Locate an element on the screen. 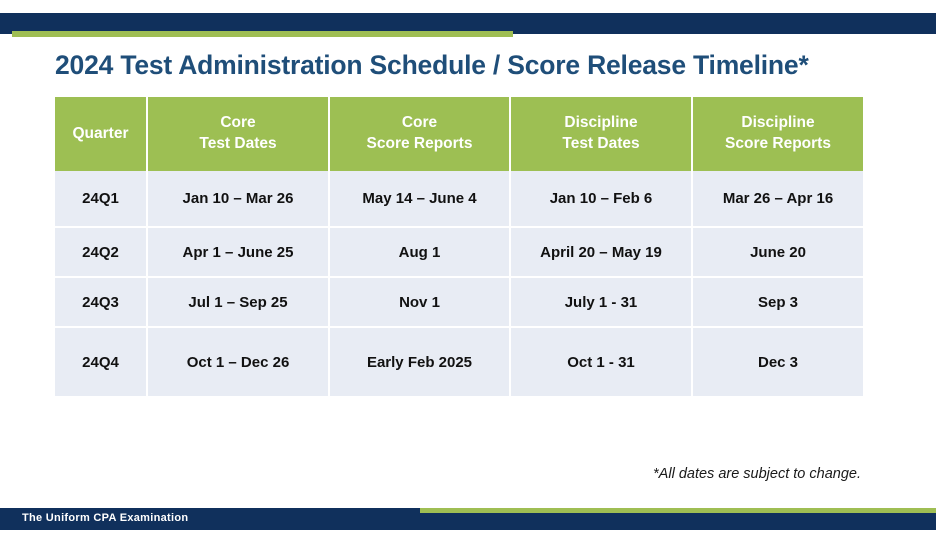  column-header-discipline-score-reports: Discipline Score Reports is located at coordinates (778, 134).